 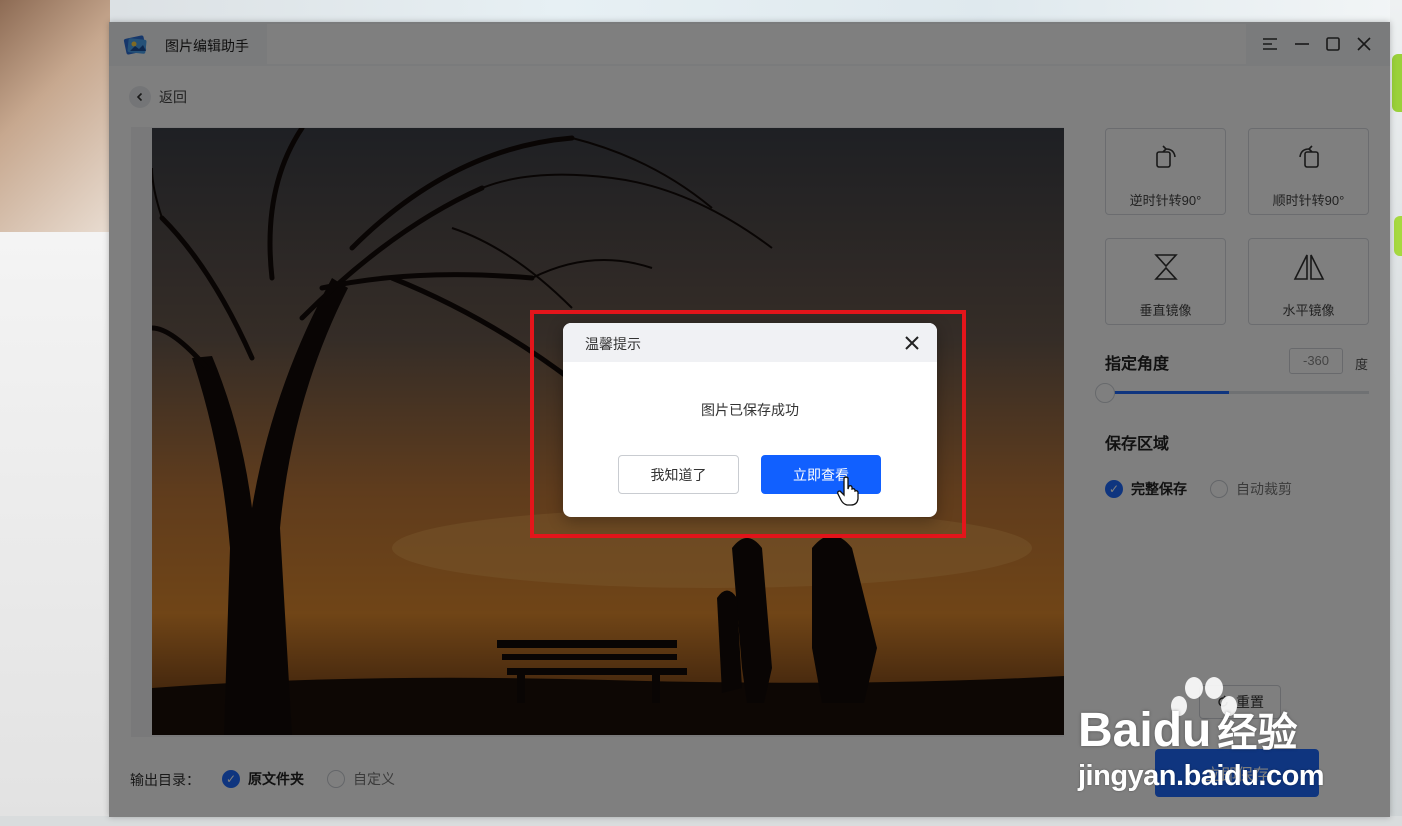 I want to click on watermark-brand-cn: 经验, so click(x=1257, y=733).